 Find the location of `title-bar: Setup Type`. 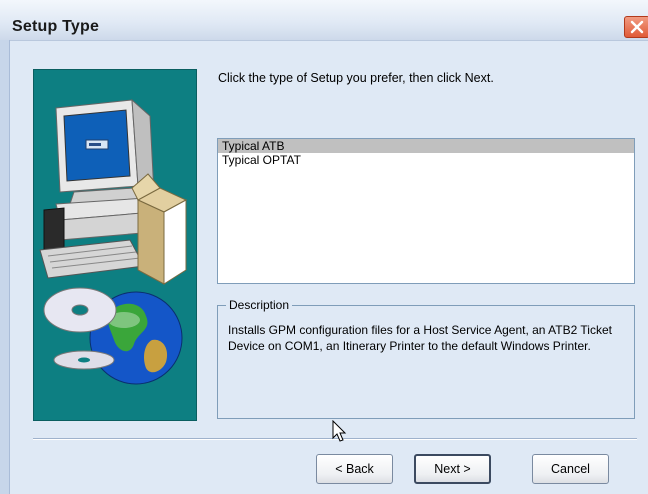

title-bar: Setup Type is located at coordinates (324, 20).